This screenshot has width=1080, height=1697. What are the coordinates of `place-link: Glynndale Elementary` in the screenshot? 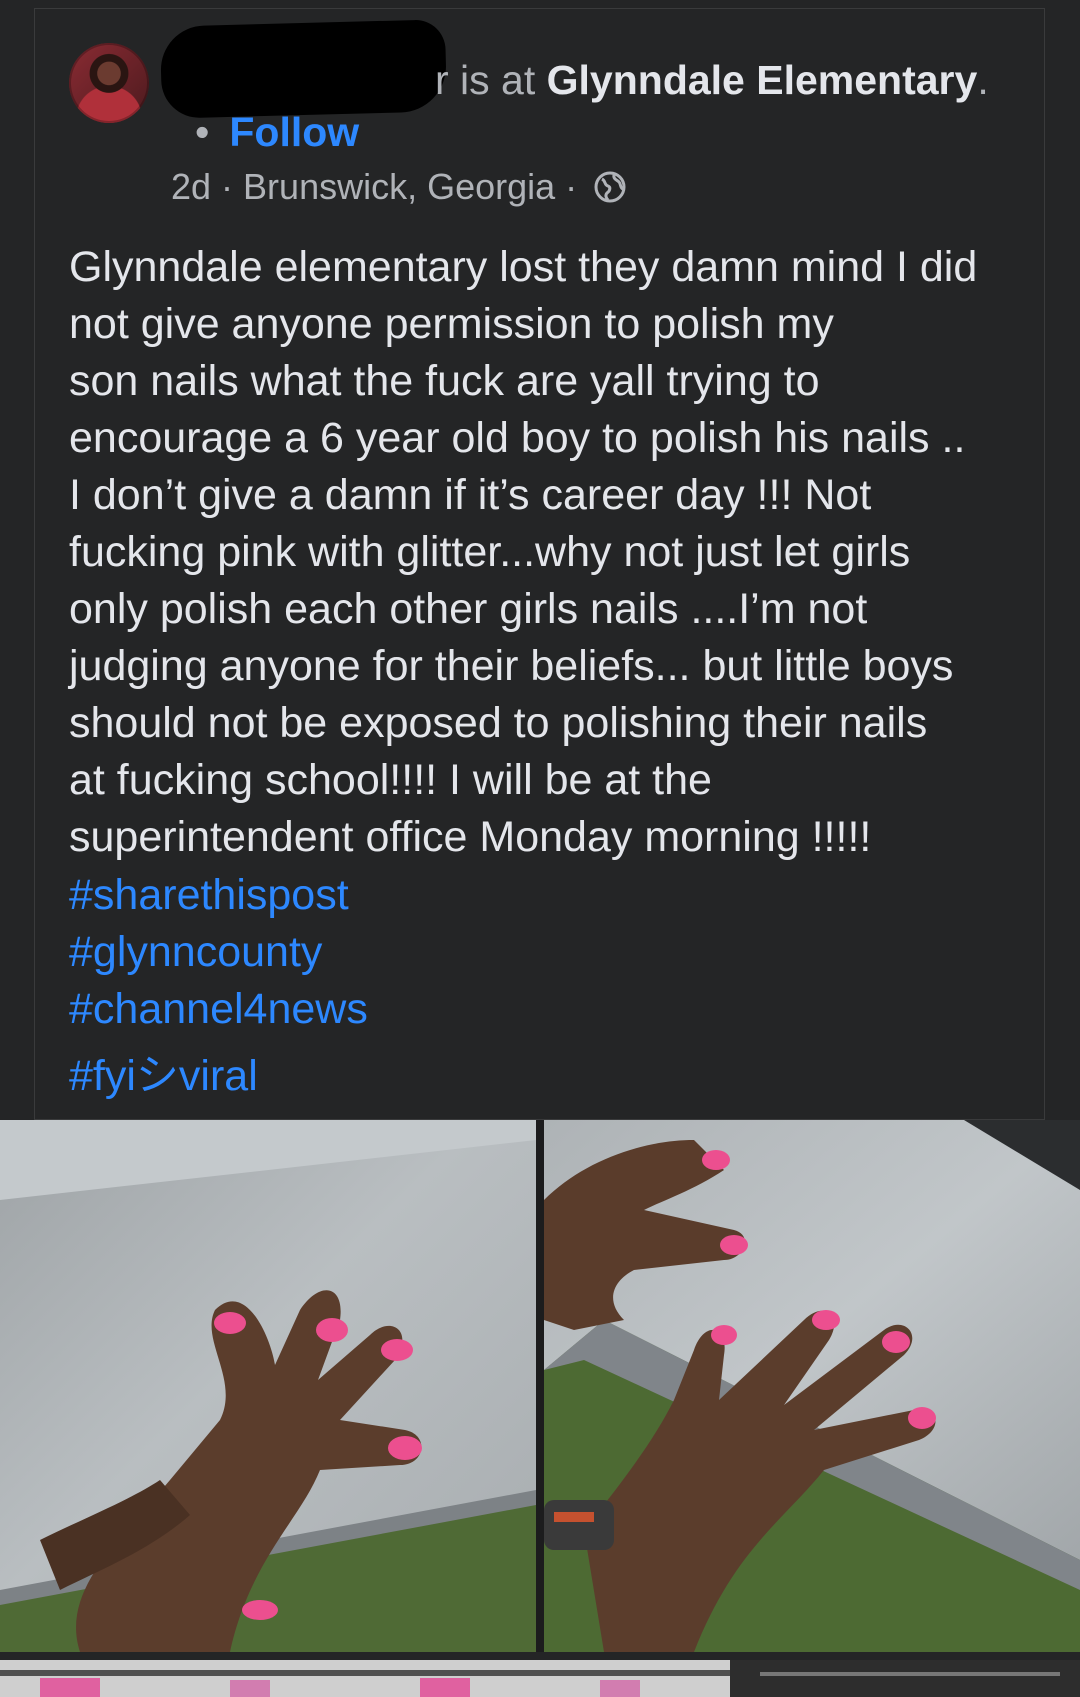 It's located at (762, 80).